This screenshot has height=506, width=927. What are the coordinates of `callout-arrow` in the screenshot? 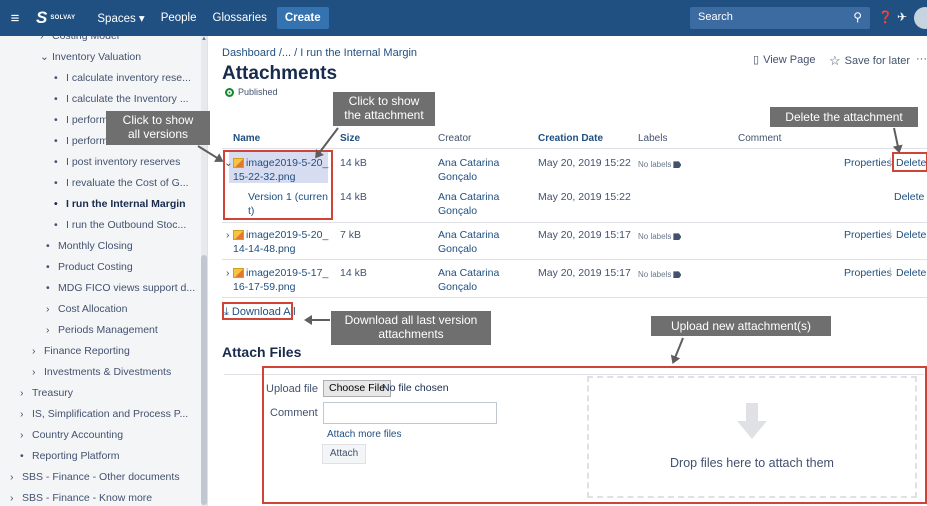 It's located at (678, 350).